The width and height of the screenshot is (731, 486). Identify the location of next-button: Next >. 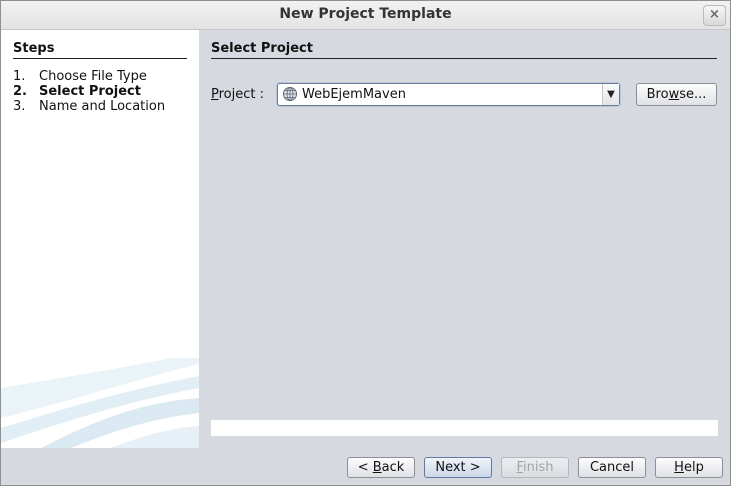
(458, 467).